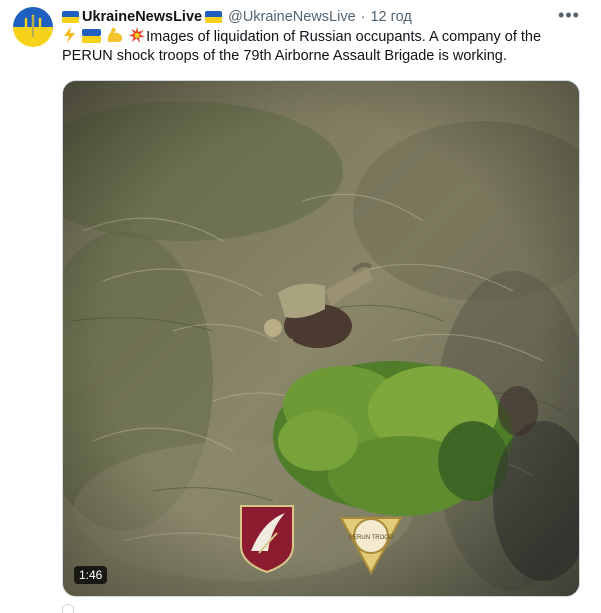  What do you see at coordinates (69, 35) in the screenshot?
I see `lightning-icon` at bounding box center [69, 35].